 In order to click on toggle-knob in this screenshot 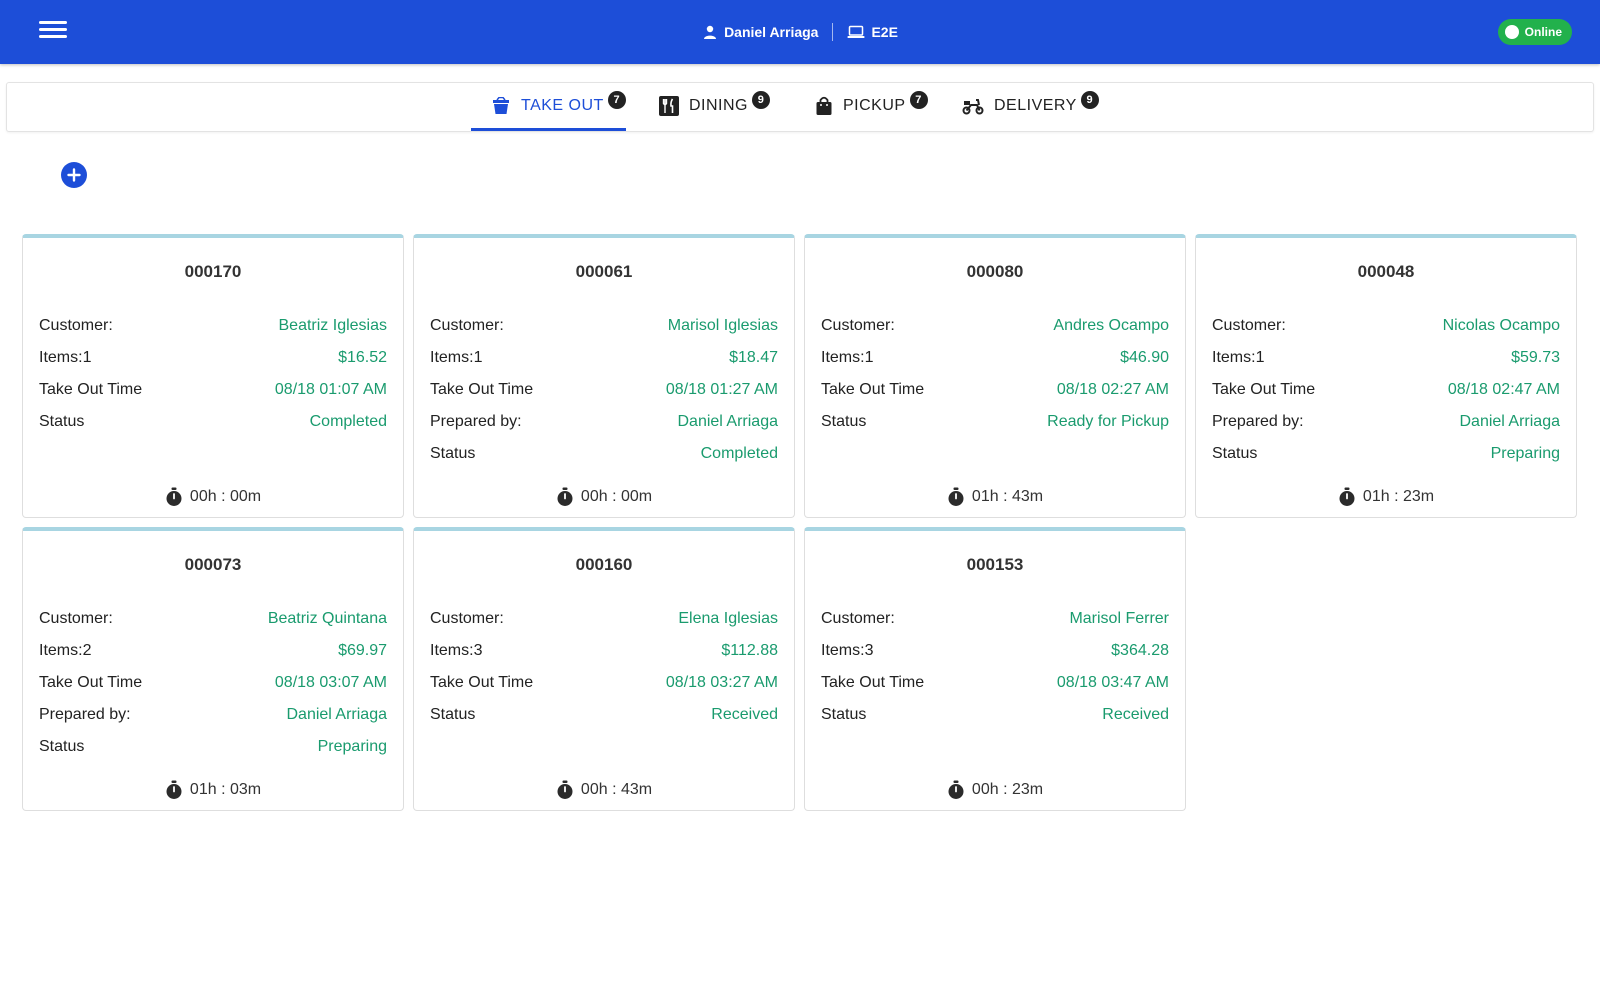, I will do `click(1511, 32)`.